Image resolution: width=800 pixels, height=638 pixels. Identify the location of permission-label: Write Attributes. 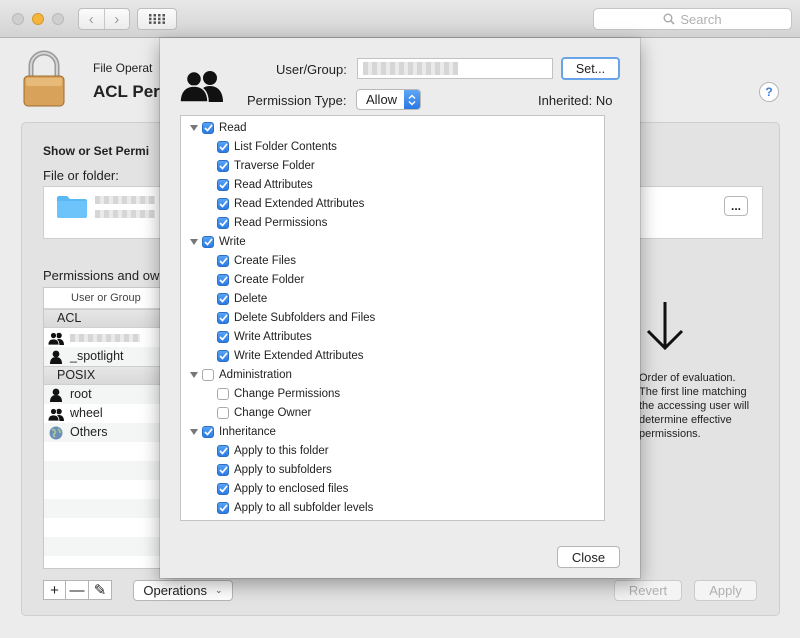
(273, 336).